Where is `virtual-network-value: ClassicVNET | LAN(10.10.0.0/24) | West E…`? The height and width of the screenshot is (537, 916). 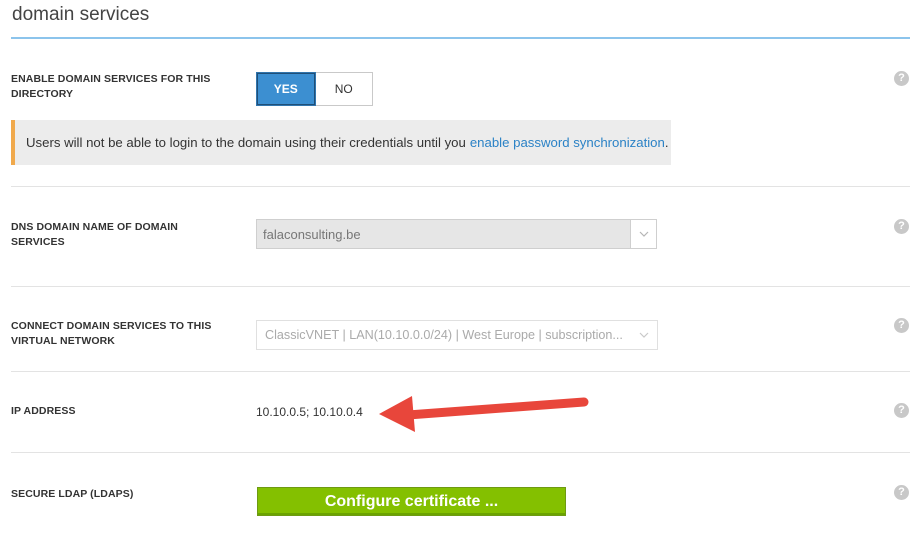 virtual-network-value: ClassicVNET | LAN(10.10.0.0/24) | West E… is located at coordinates (444, 335).